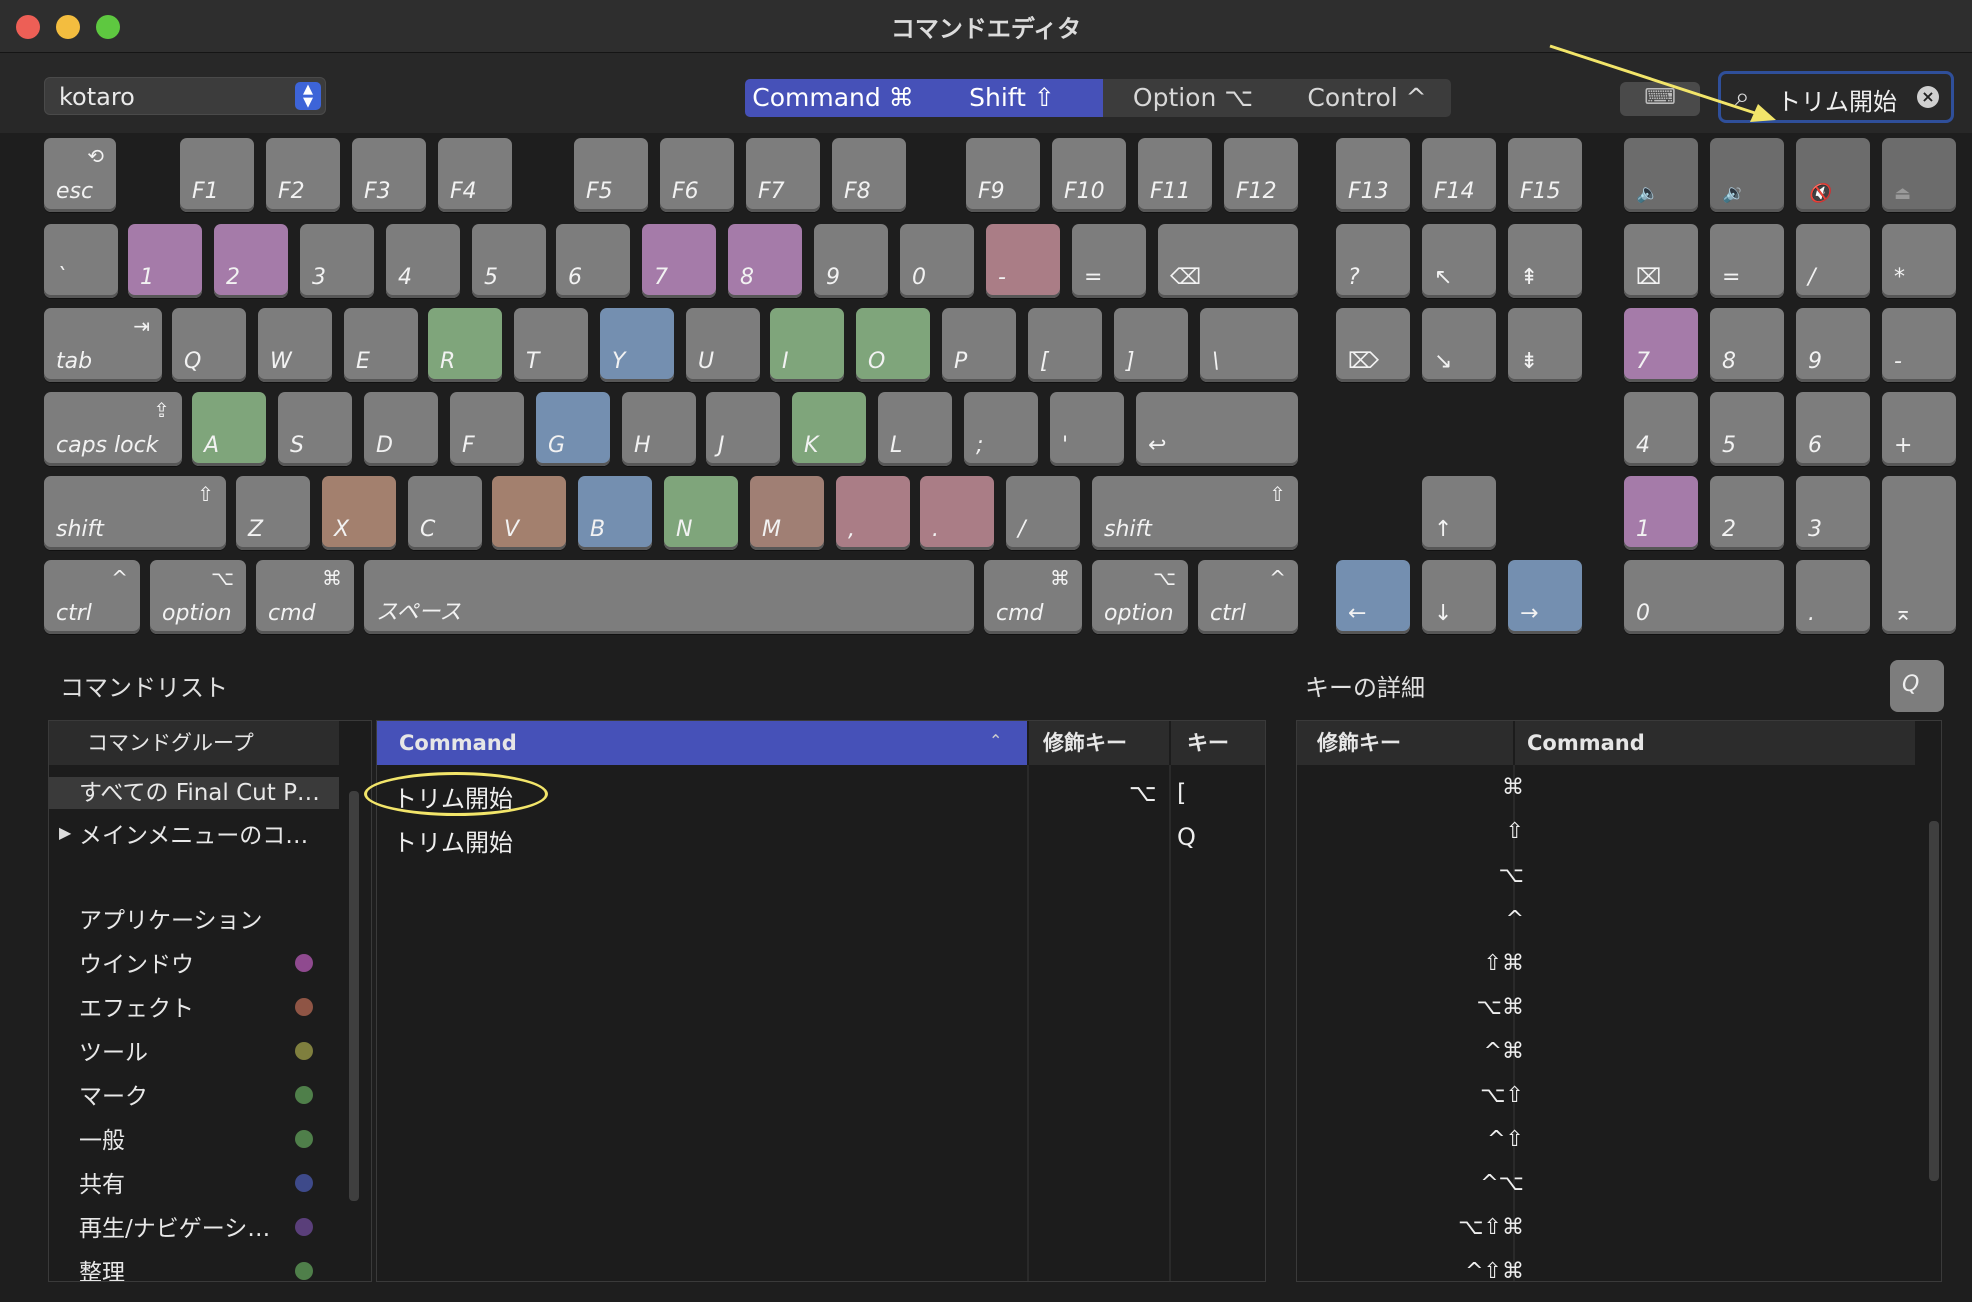 Image resolution: width=1972 pixels, height=1302 pixels. Describe the element at coordinates (1919, 555) in the screenshot. I see `key-num-enter: ⌅` at that location.